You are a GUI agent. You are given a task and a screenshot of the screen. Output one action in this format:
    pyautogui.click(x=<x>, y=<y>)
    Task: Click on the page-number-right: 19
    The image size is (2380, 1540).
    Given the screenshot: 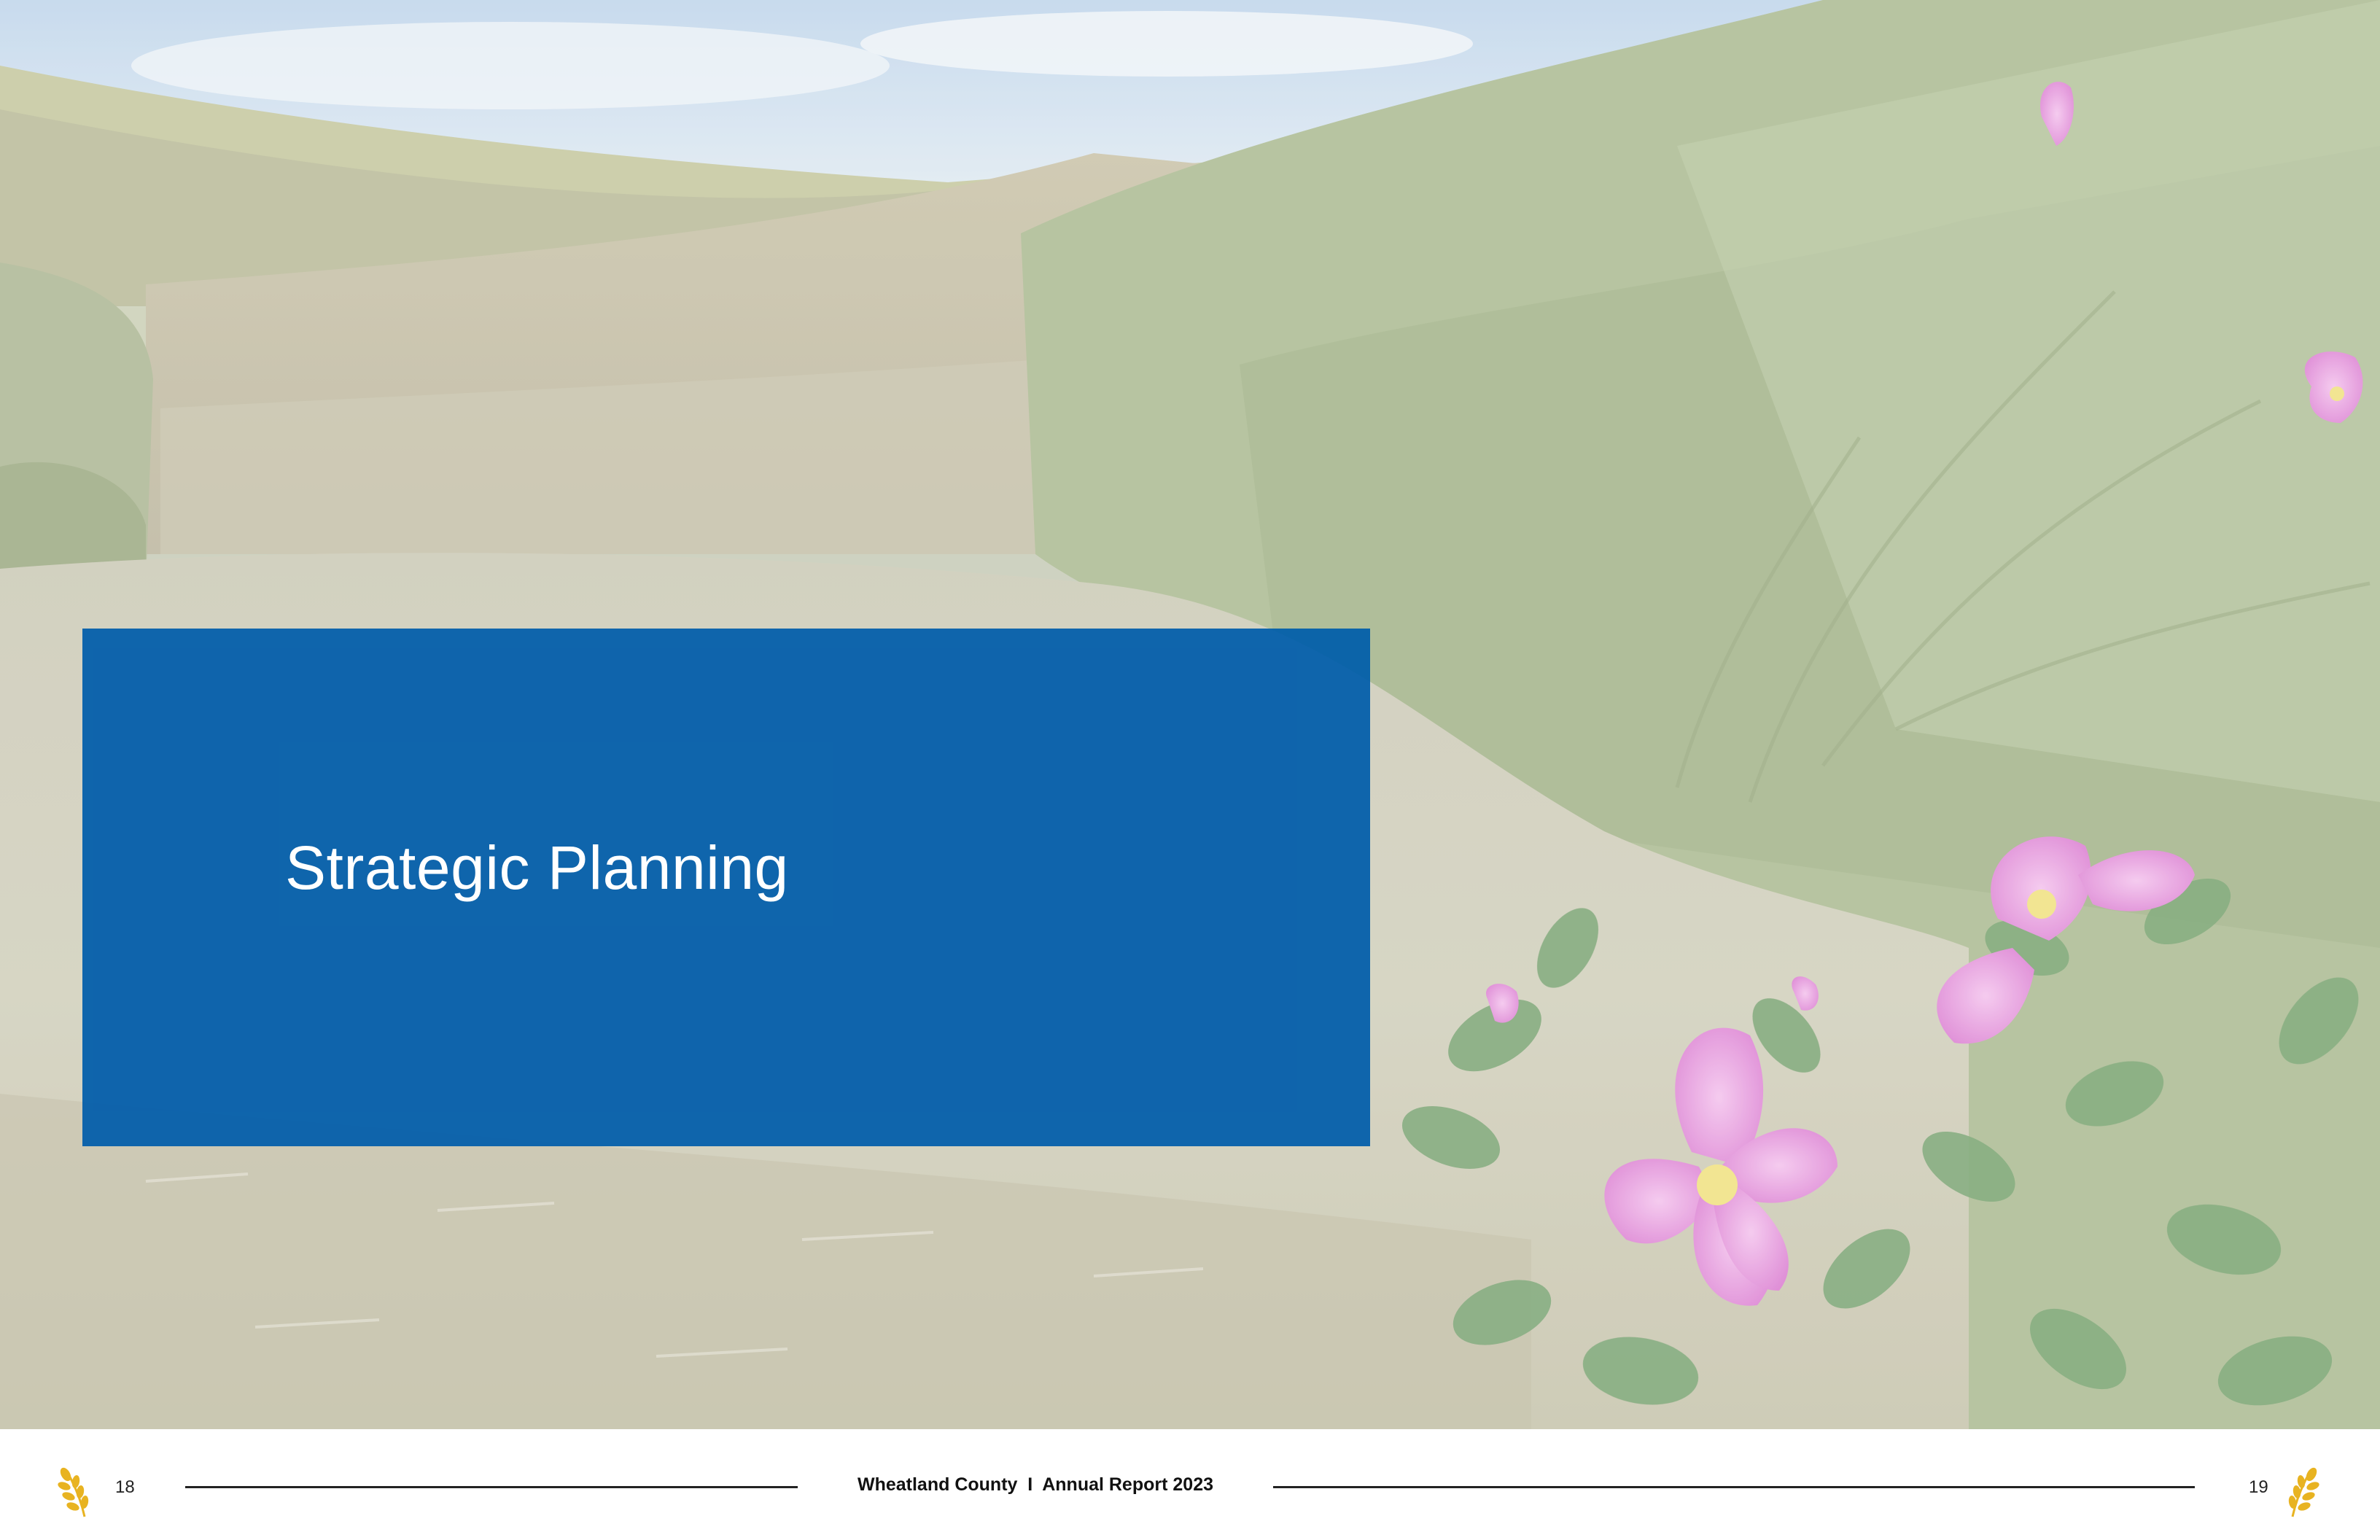 What is the action you would take?
    pyautogui.click(x=2258, y=1487)
    